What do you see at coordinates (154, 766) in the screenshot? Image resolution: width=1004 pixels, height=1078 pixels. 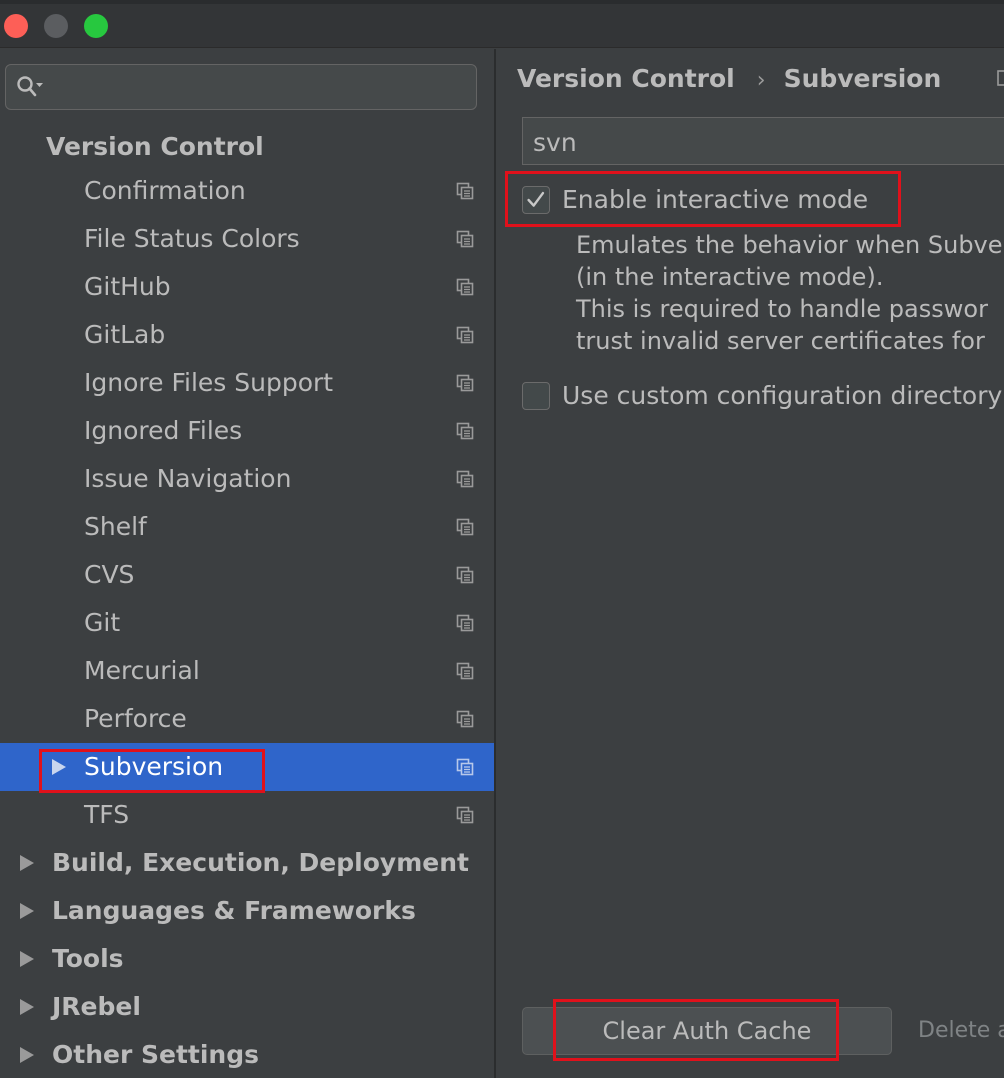 I see `tree-item-label: Subversion` at bounding box center [154, 766].